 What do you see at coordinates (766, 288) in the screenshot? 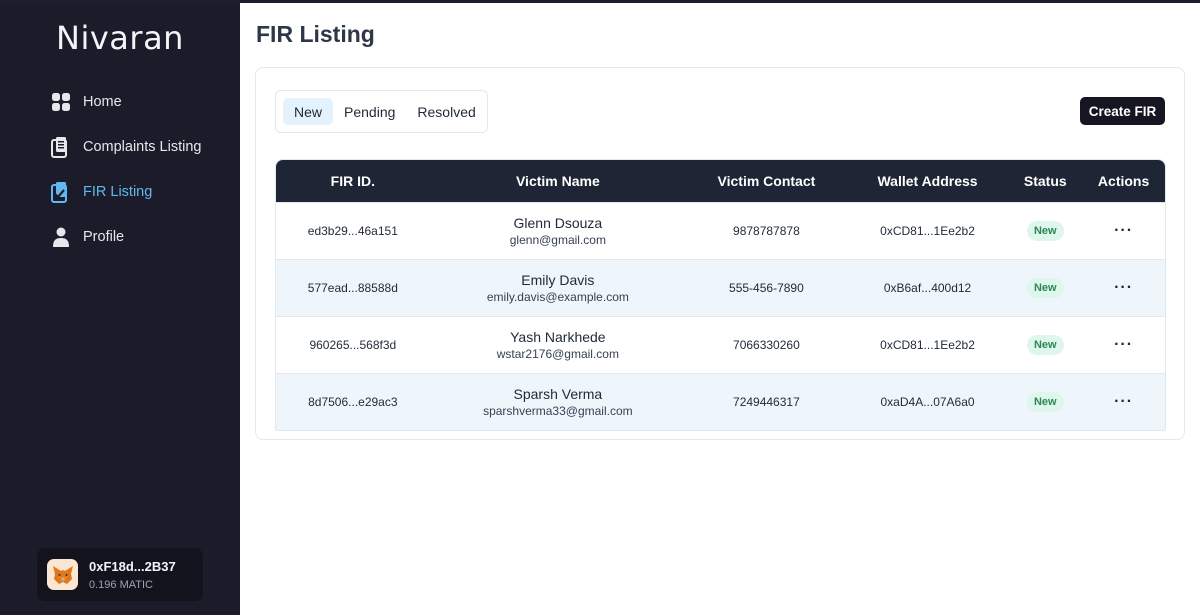
I see `victim-contact: 555-456-7890` at bounding box center [766, 288].